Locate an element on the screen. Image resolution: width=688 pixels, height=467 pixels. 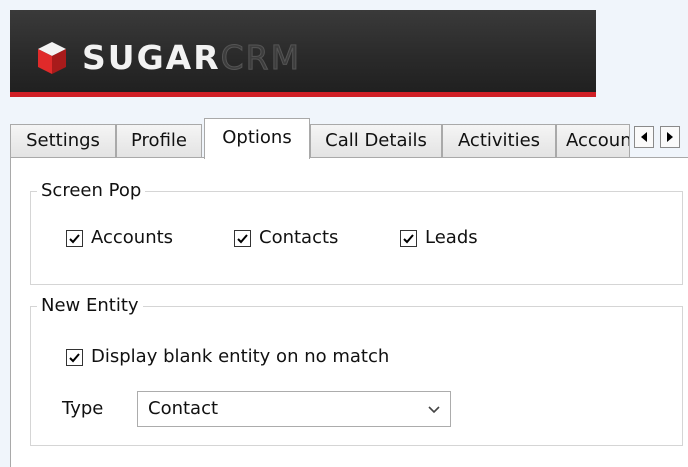
tab-settings: Settings is located at coordinates (63, 140).